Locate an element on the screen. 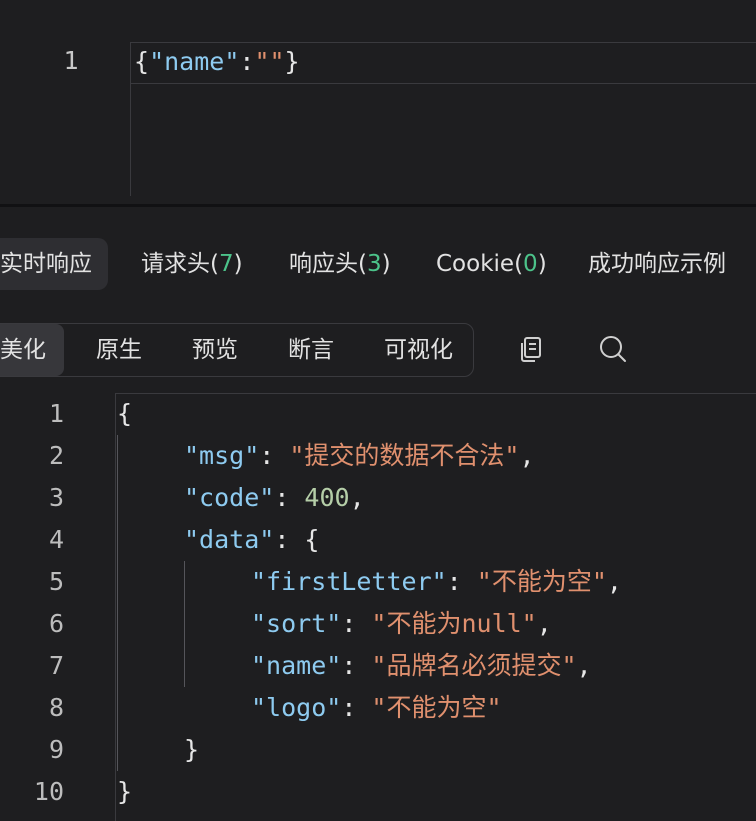 The image size is (756, 821). response-tabs: 实时响应 请求头(7) 响应头(3) Cookie(0) 成功响应示例 is located at coordinates (378, 264).